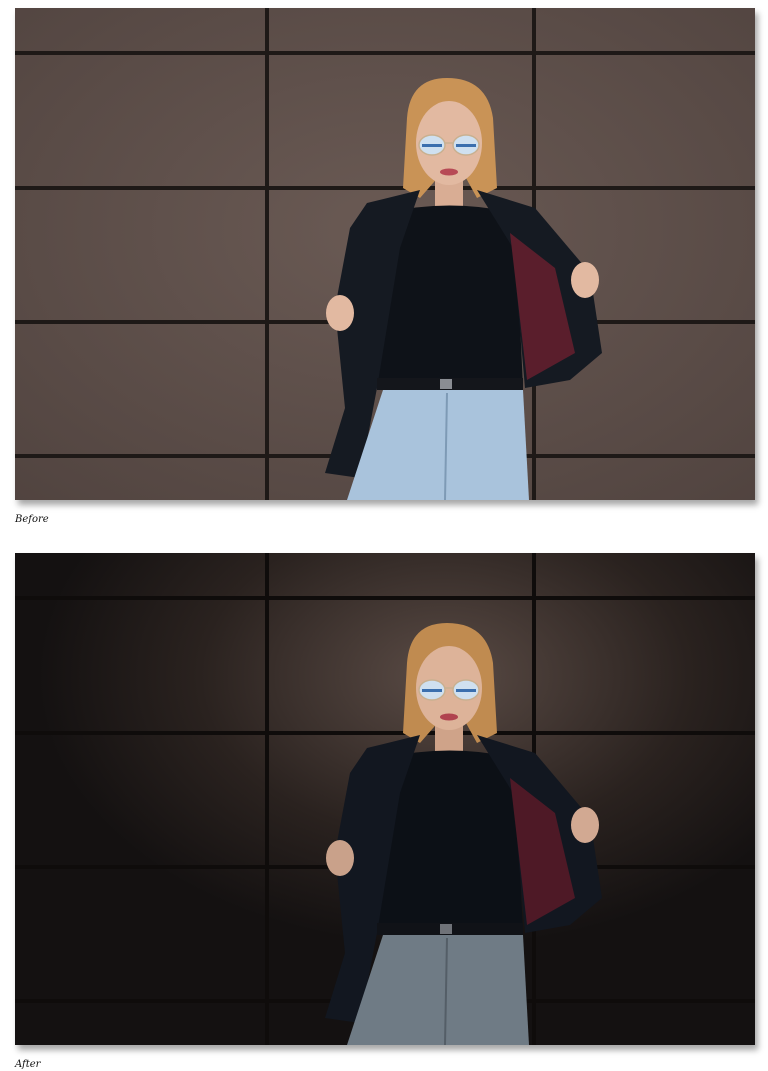 Image resolution: width=768 pixels, height=1071 pixels. What do you see at coordinates (28, 1064) in the screenshot?
I see `after-caption: After` at bounding box center [28, 1064].